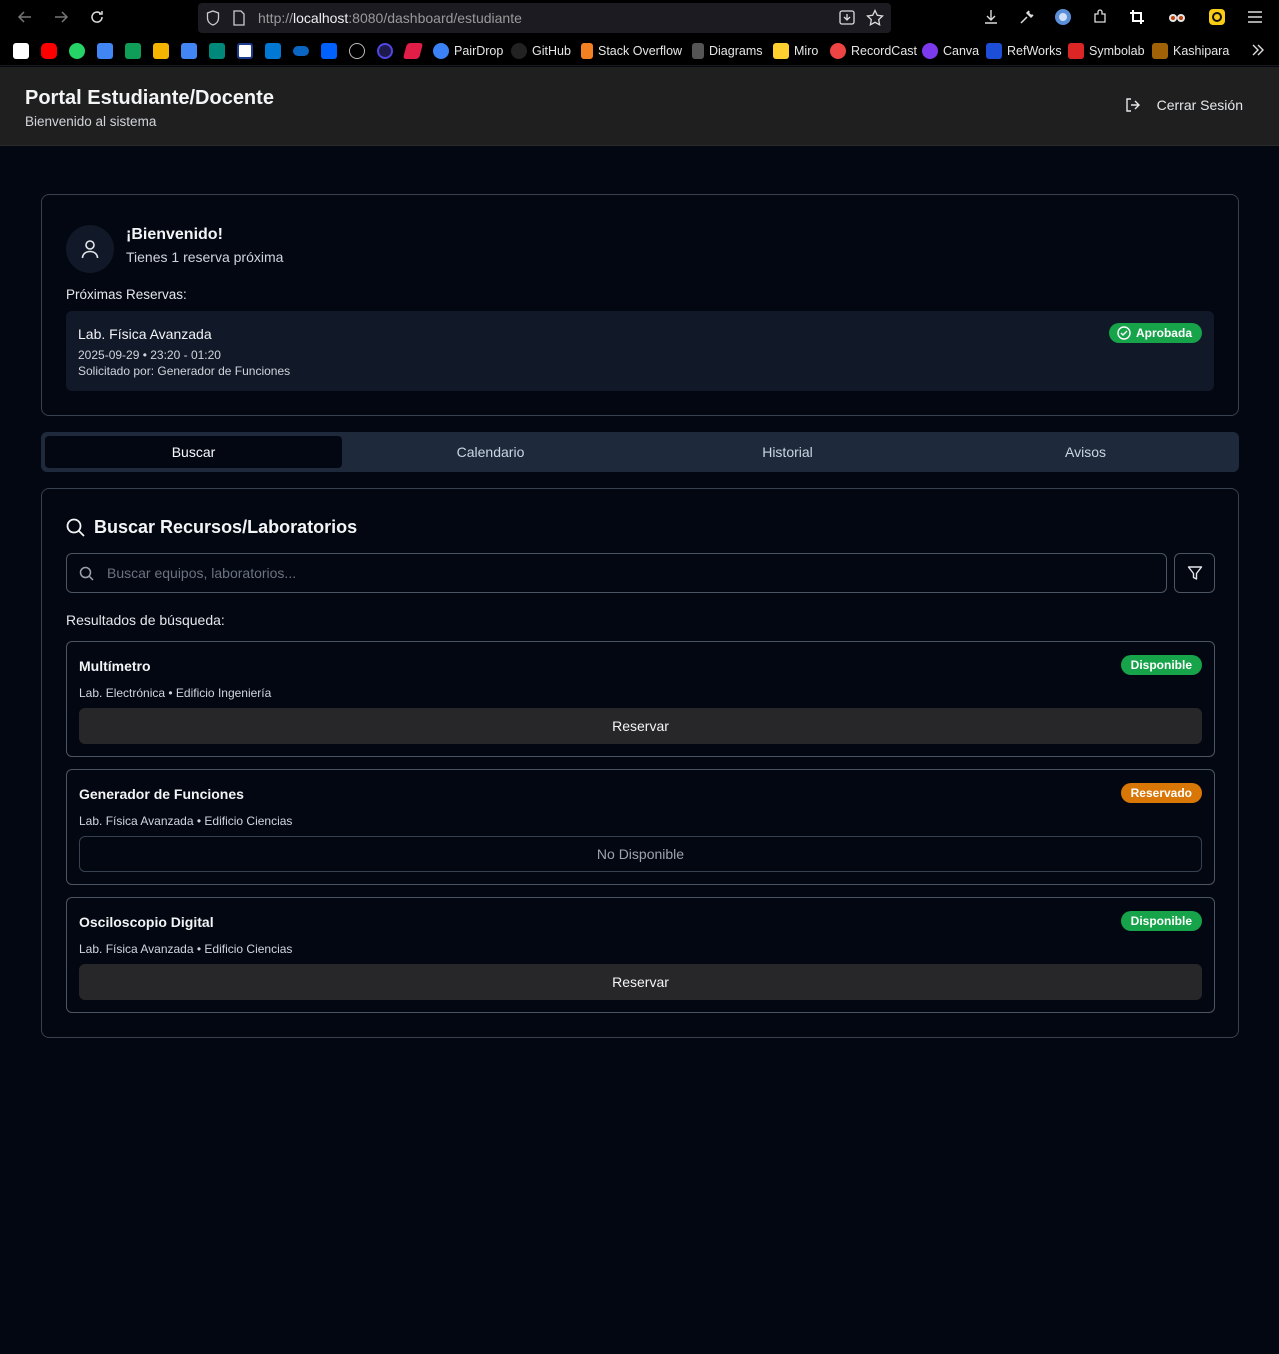 The image size is (1279, 1354). I want to click on canva-icon, so click(930, 51).